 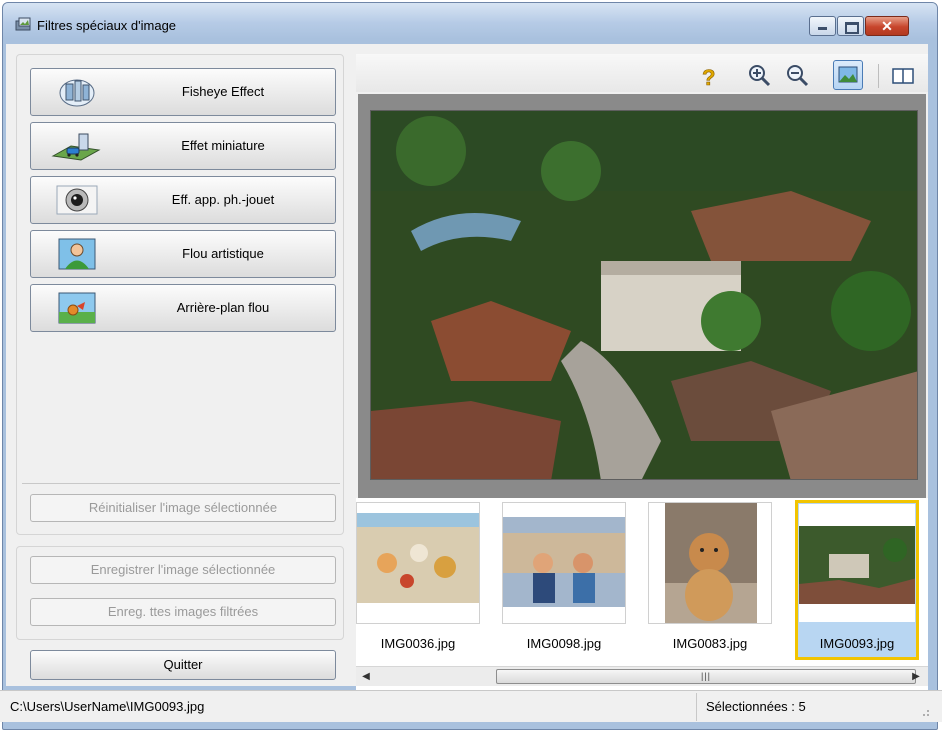 What do you see at coordinates (77, 200) in the screenshot?
I see `toy-camera-icon` at bounding box center [77, 200].